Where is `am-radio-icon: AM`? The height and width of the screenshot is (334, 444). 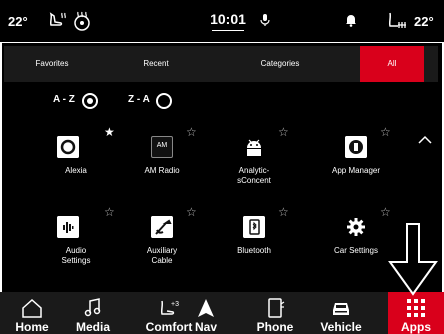 am-radio-icon: AM is located at coordinates (162, 147).